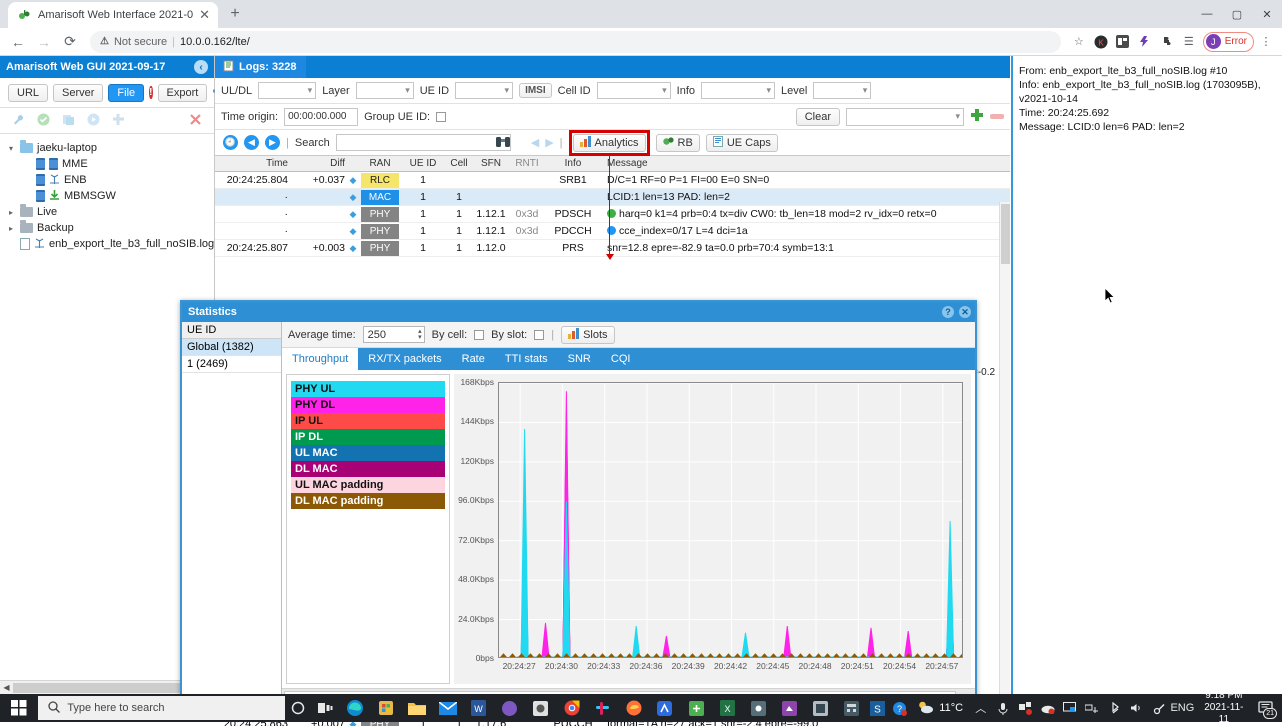 This screenshot has height=726, width=1282. I want to click on file-button: File, so click(126, 93).